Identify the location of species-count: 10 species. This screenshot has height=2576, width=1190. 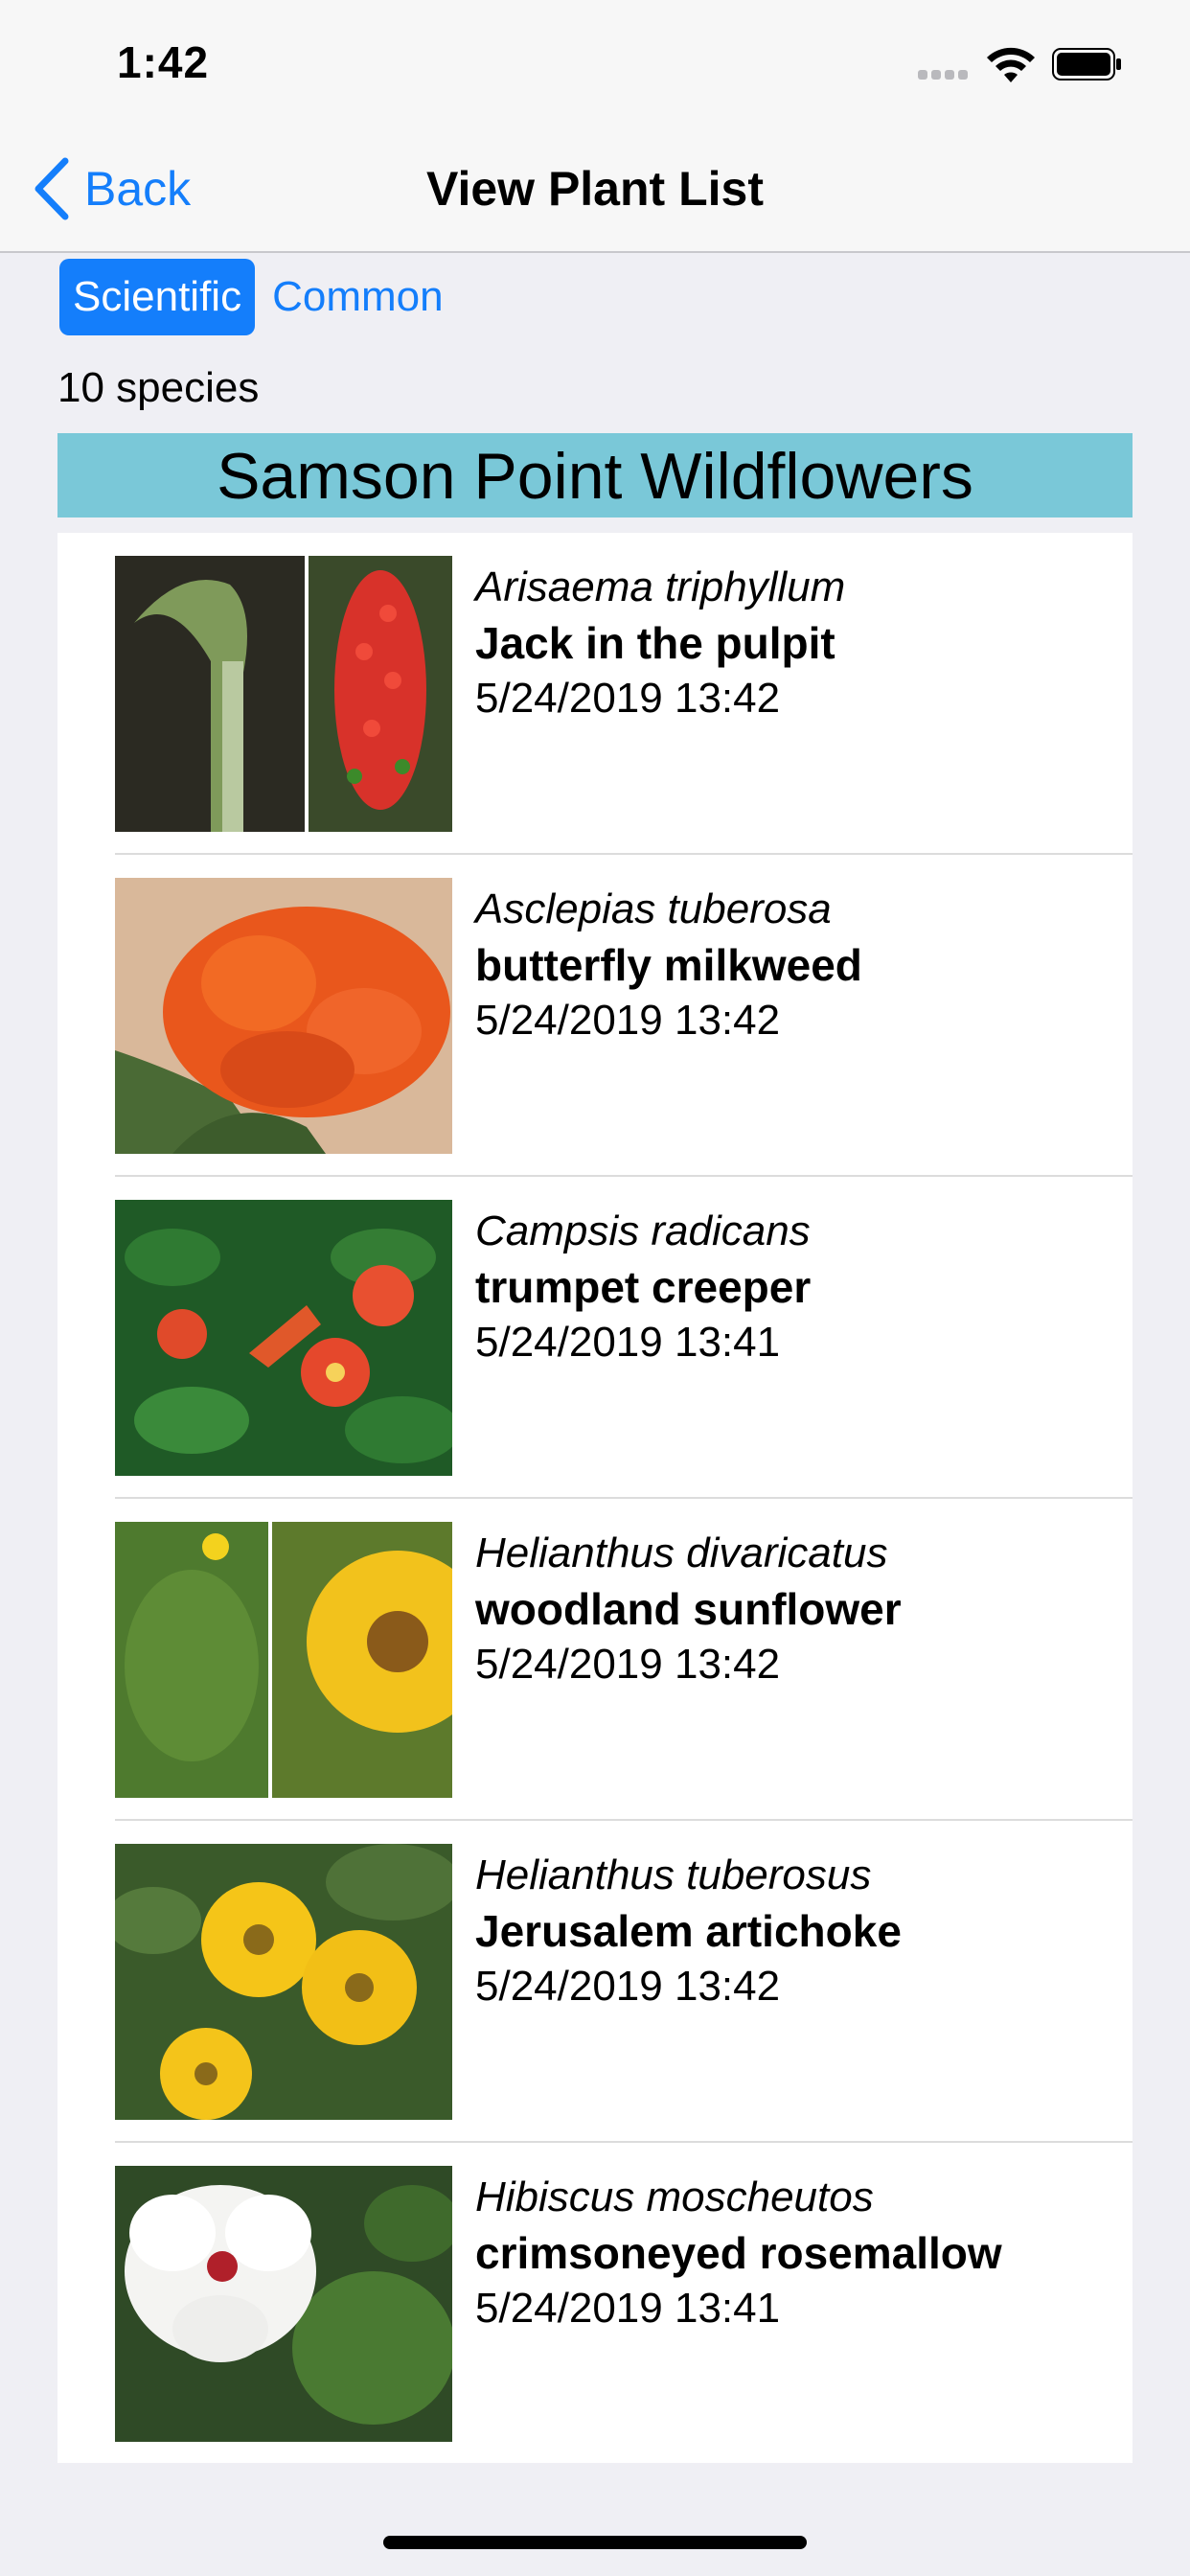
(159, 387).